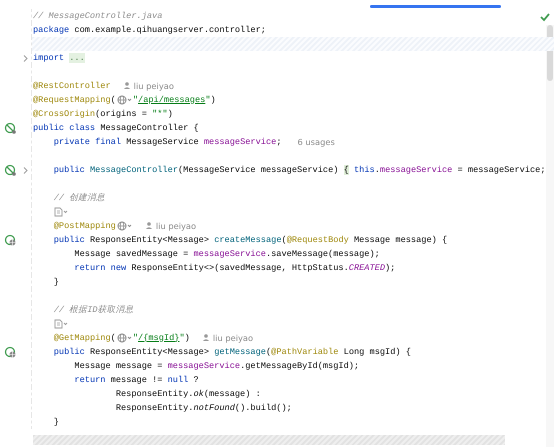 The image size is (554, 447). I want to click on usages-hint: 6 usages, so click(316, 142).